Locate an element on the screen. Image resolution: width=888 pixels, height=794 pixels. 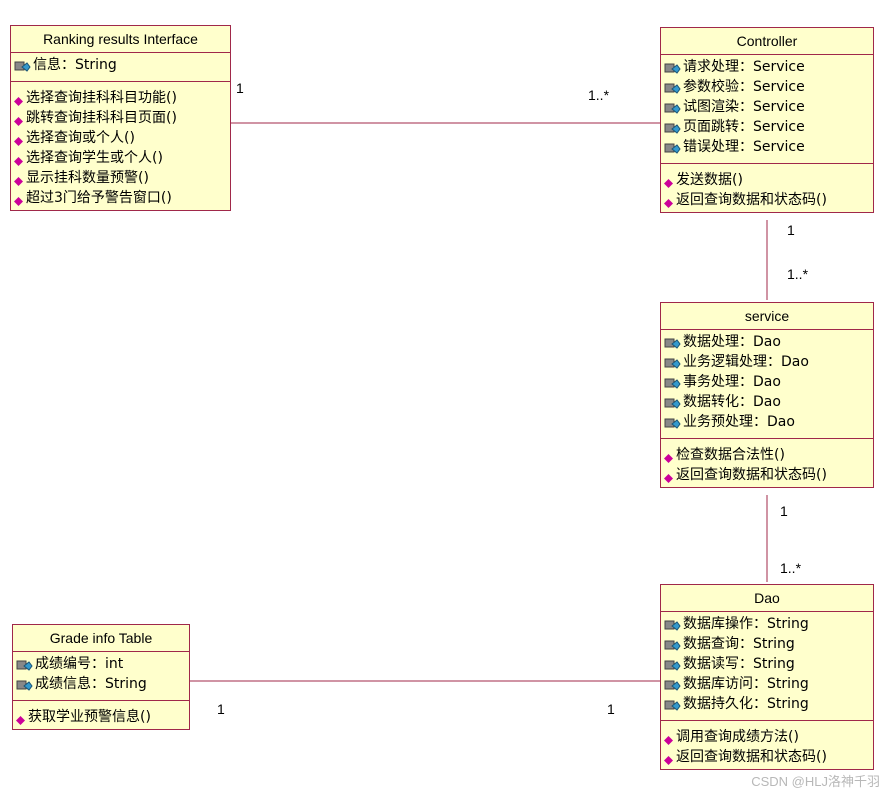
attribute-row: 错误处理：Service is located at coordinates (768, 147).